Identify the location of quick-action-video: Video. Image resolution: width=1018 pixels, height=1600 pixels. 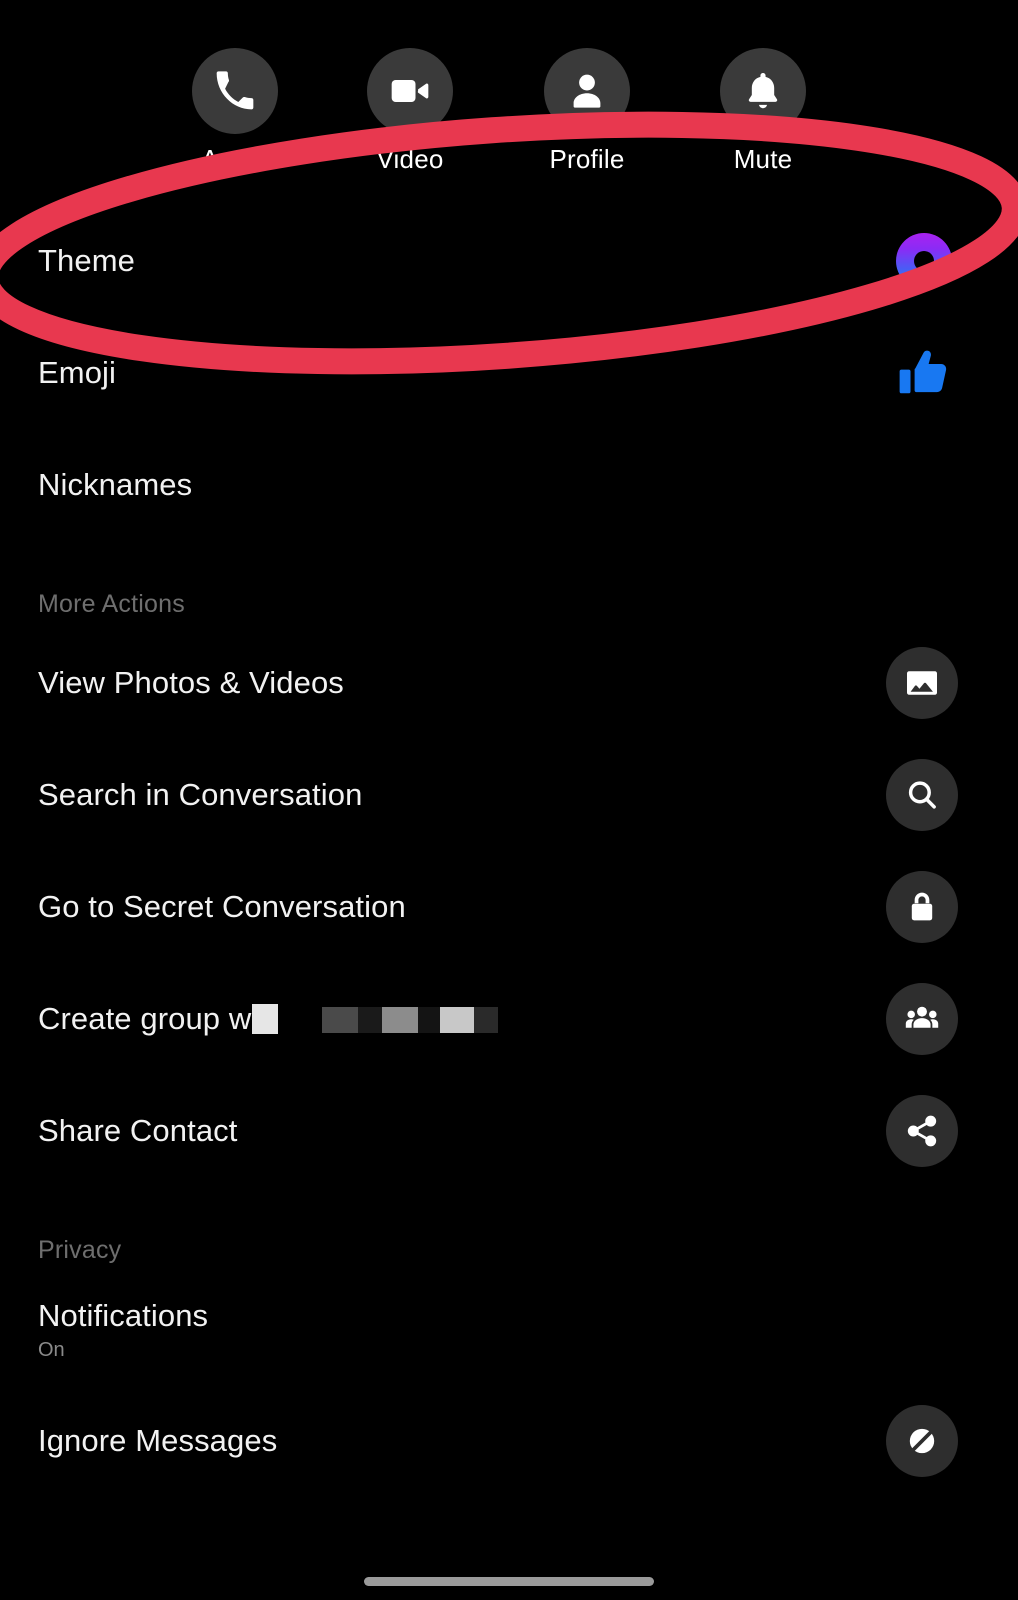
(410, 106).